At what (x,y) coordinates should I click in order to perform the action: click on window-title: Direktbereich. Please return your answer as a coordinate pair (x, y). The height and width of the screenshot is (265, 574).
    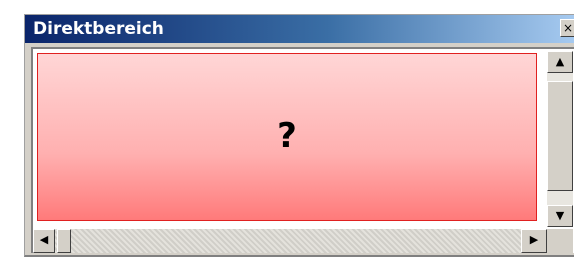
    Looking at the image, I should click on (98, 29).